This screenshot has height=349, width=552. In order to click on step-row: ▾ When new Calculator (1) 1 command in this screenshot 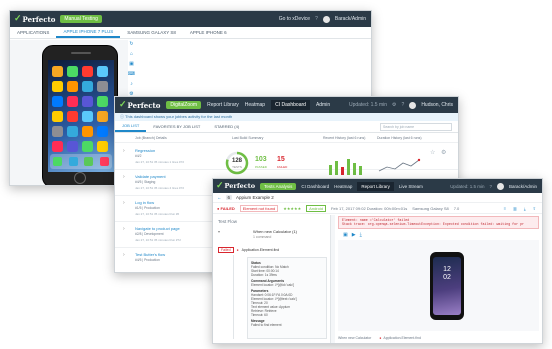, I will do `click(272, 236)`.